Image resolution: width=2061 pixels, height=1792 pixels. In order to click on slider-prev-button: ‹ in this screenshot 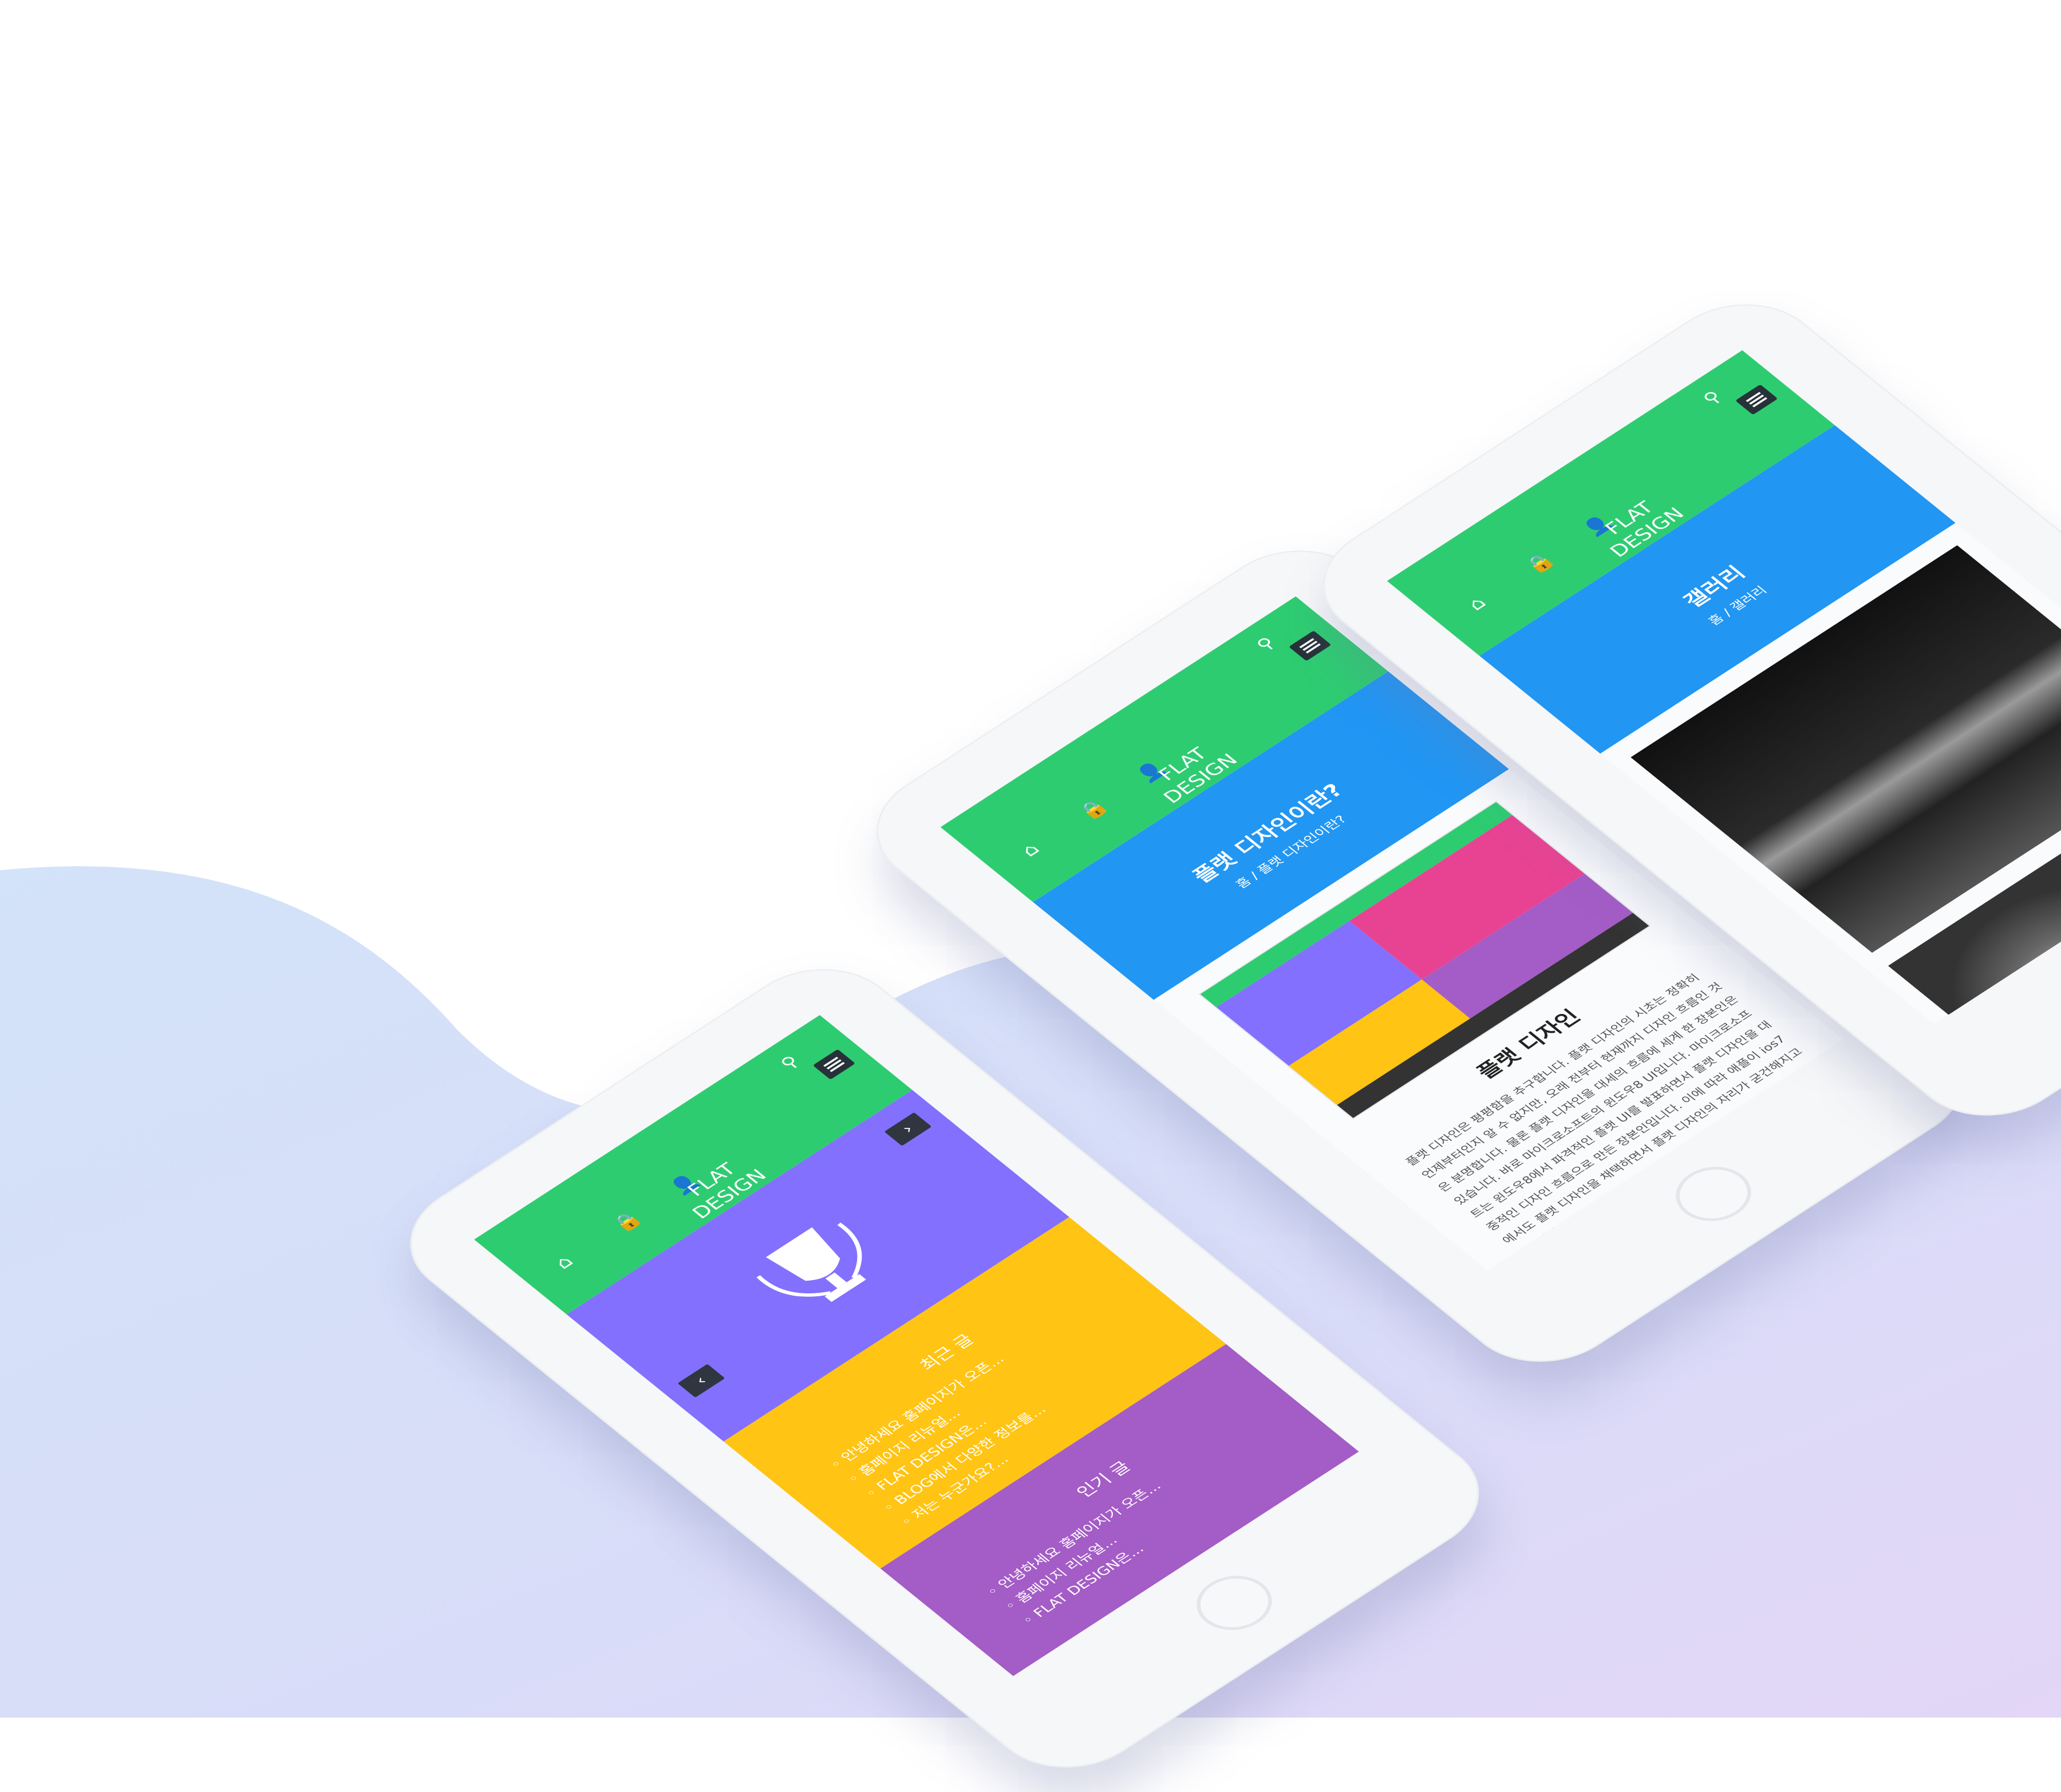, I will do `click(701, 1381)`.